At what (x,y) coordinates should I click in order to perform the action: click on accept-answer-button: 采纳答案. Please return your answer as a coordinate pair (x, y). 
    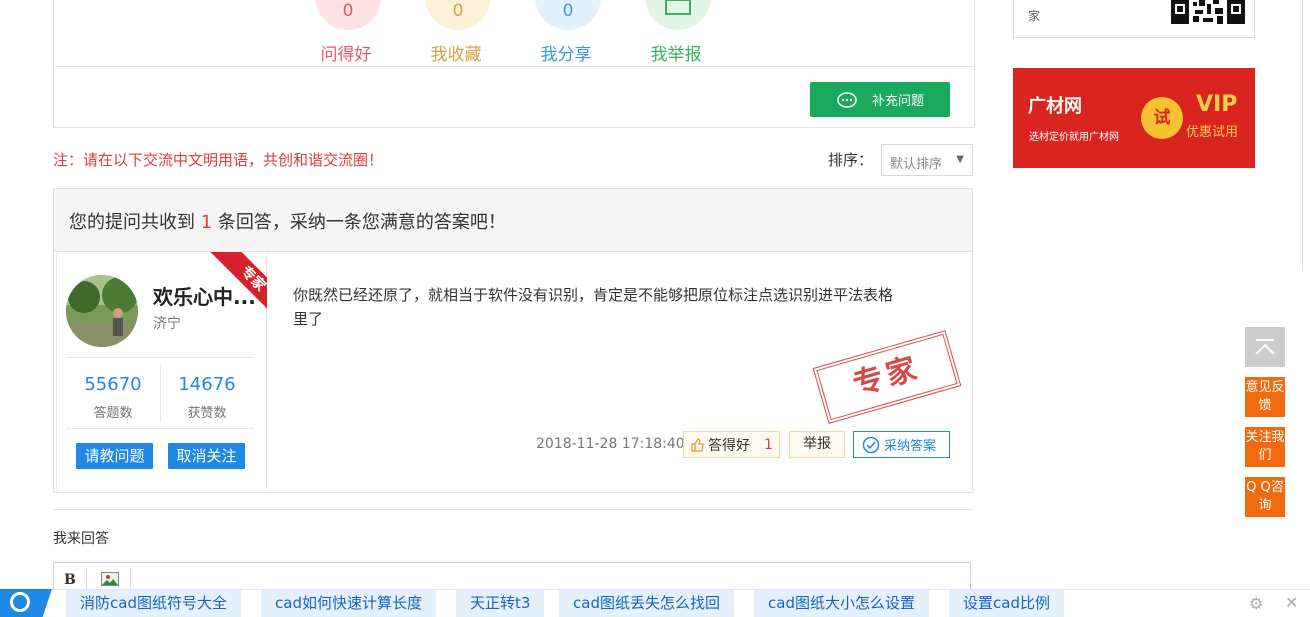
    Looking at the image, I should click on (901, 444).